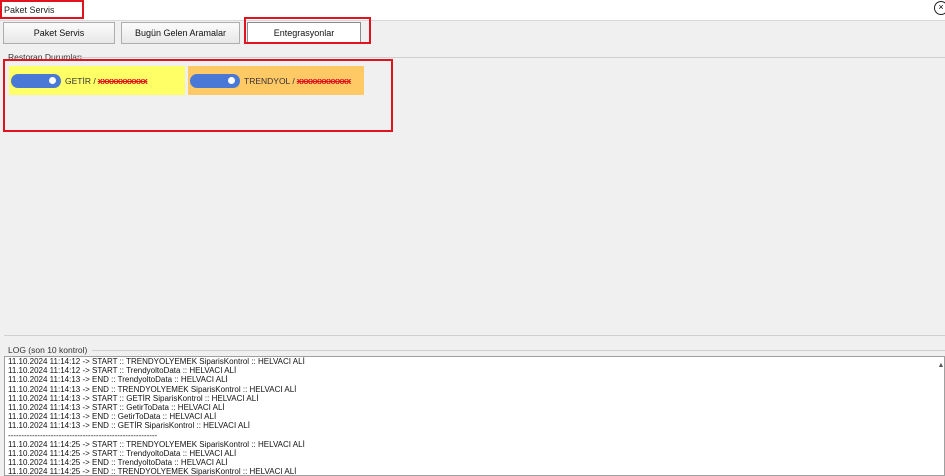 The image size is (945, 476). I want to click on redacted-text: xxxxxxxxxxx, so click(122, 80).